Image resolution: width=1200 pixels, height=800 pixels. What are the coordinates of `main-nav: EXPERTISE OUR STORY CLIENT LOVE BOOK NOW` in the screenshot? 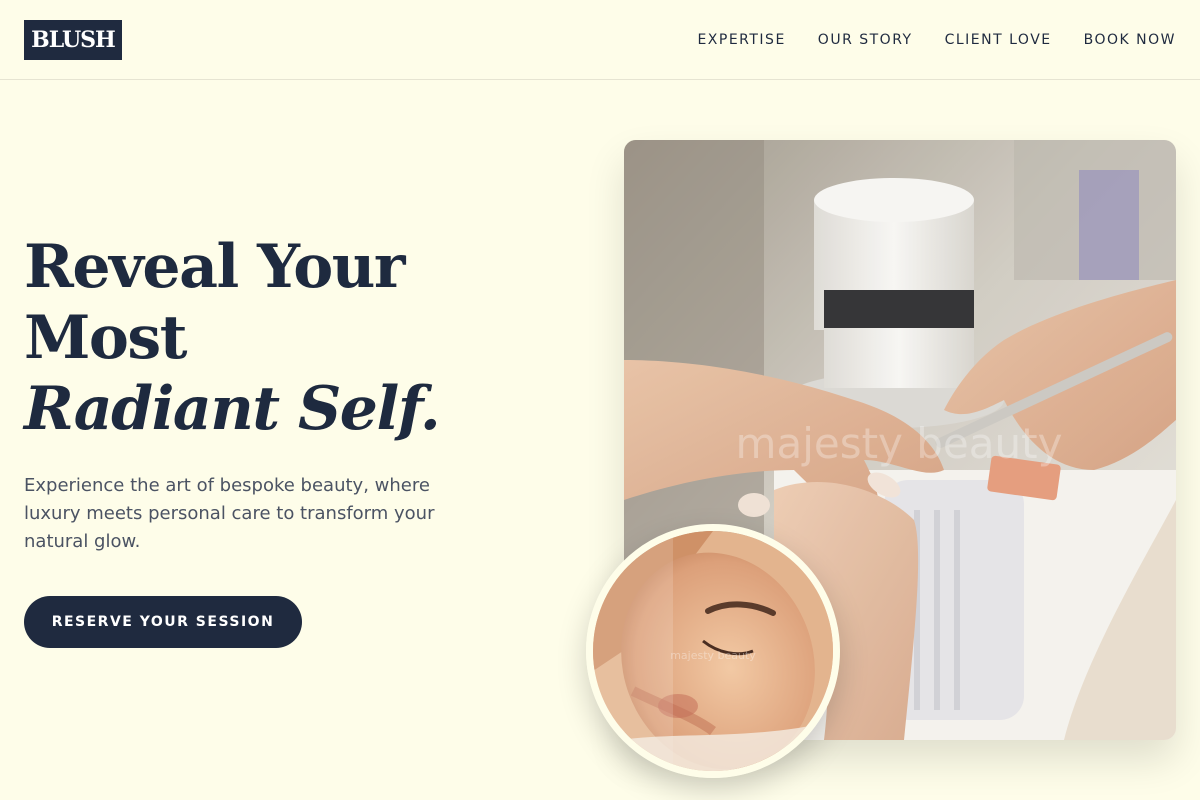 It's located at (936, 40).